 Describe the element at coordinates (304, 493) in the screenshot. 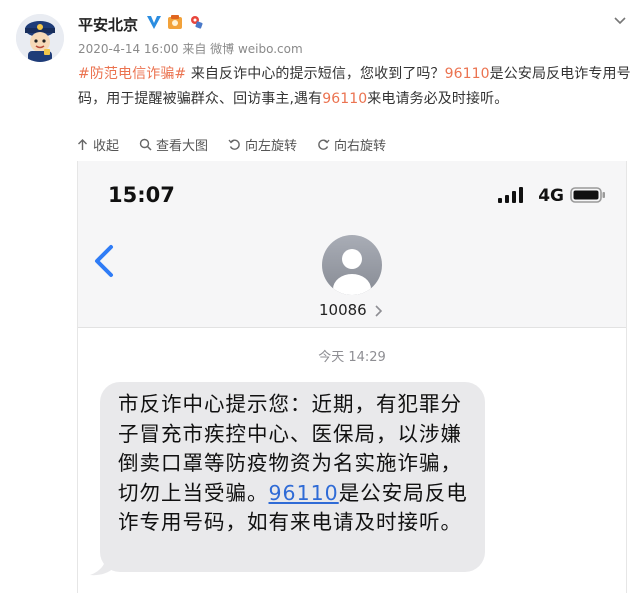

I see `message-phone-link: 96110` at that location.